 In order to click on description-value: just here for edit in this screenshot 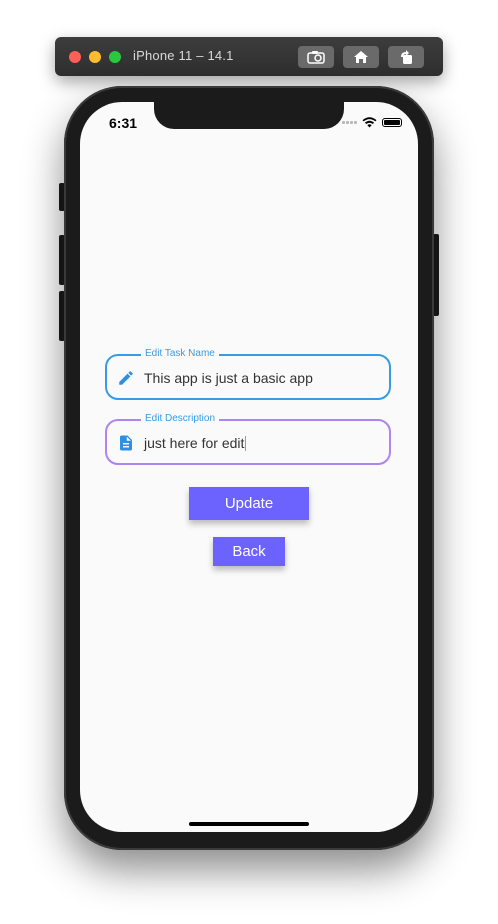, I will do `click(194, 443)`.